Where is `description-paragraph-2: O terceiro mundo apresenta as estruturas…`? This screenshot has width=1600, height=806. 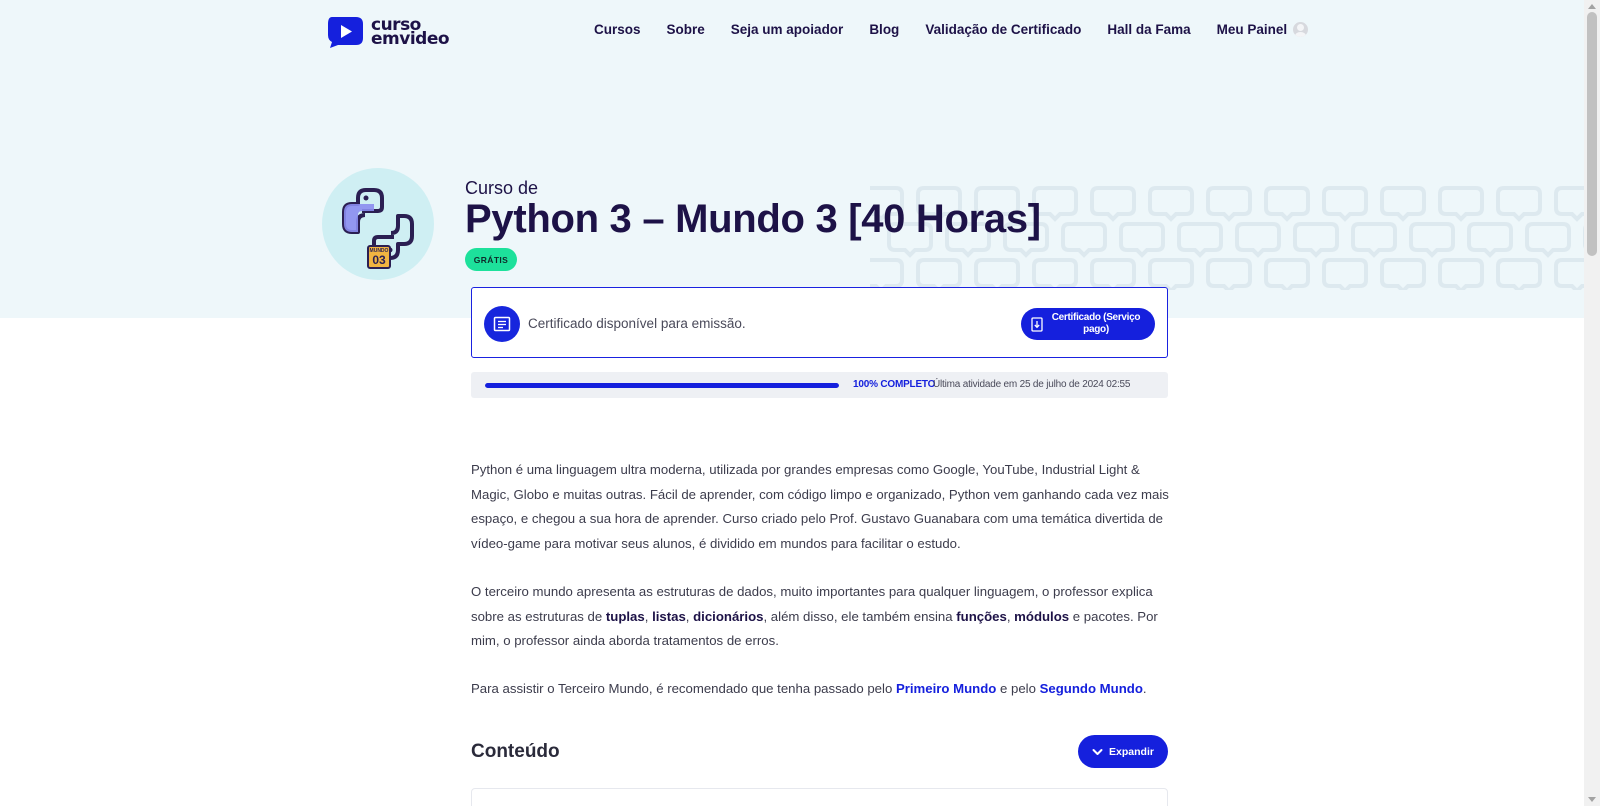
description-paragraph-2: O terceiro mundo apresenta as estruturas… is located at coordinates (821, 617).